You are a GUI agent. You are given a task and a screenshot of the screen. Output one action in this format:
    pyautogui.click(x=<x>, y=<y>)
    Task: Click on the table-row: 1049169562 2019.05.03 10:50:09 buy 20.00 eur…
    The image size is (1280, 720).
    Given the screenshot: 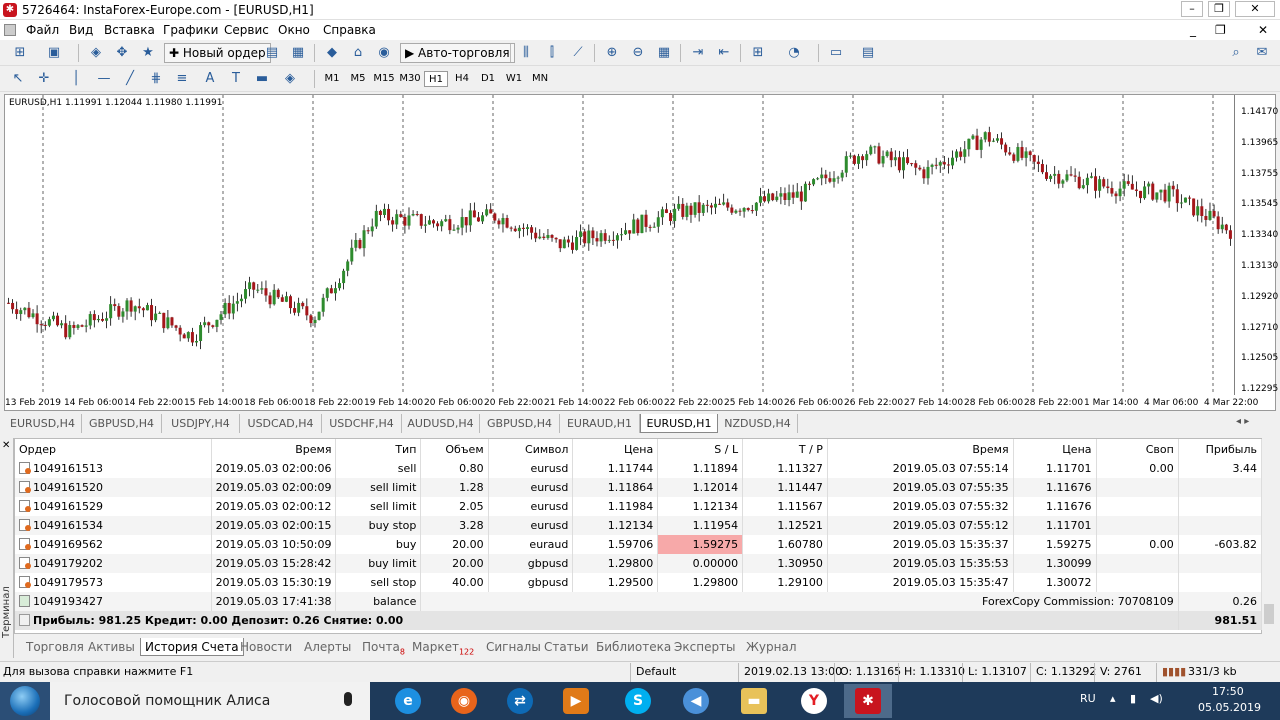 What is the action you would take?
    pyautogui.click(x=639, y=544)
    